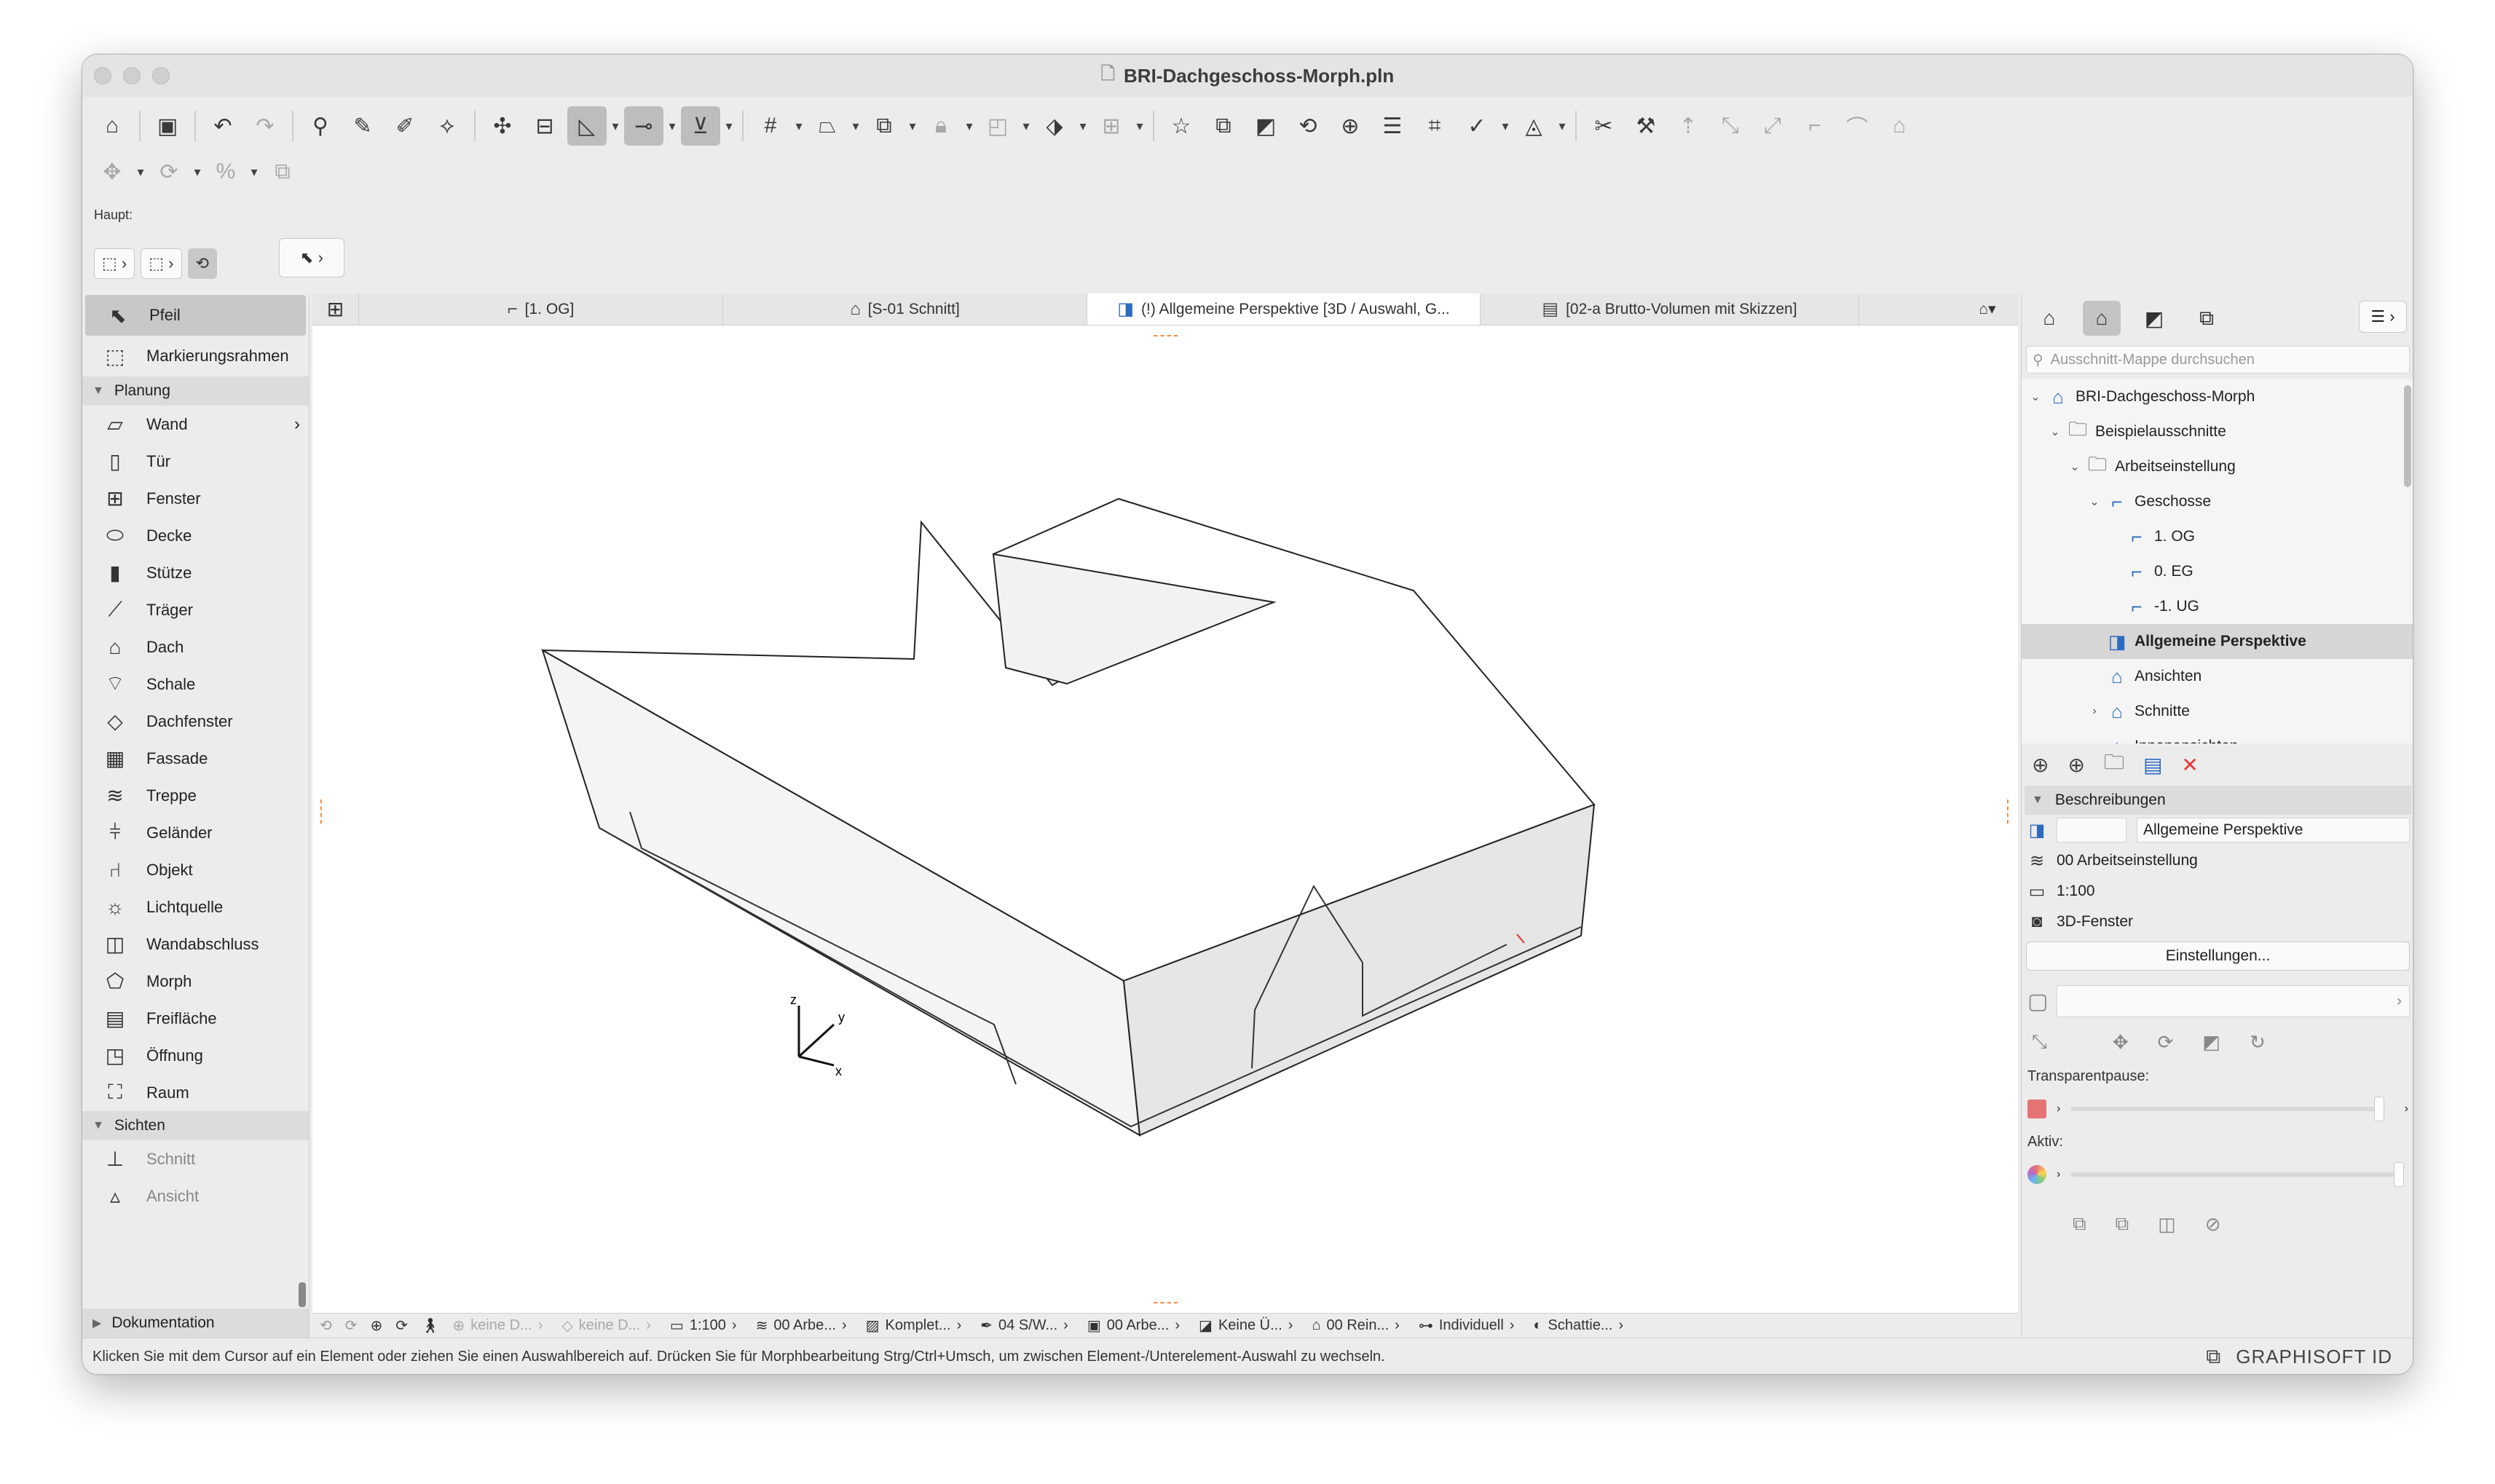 This screenshot has width=2495, height=1484. Describe the element at coordinates (1467, 1326) in the screenshot. I see `view-option-dimension: ⊶ Individuell ›` at that location.